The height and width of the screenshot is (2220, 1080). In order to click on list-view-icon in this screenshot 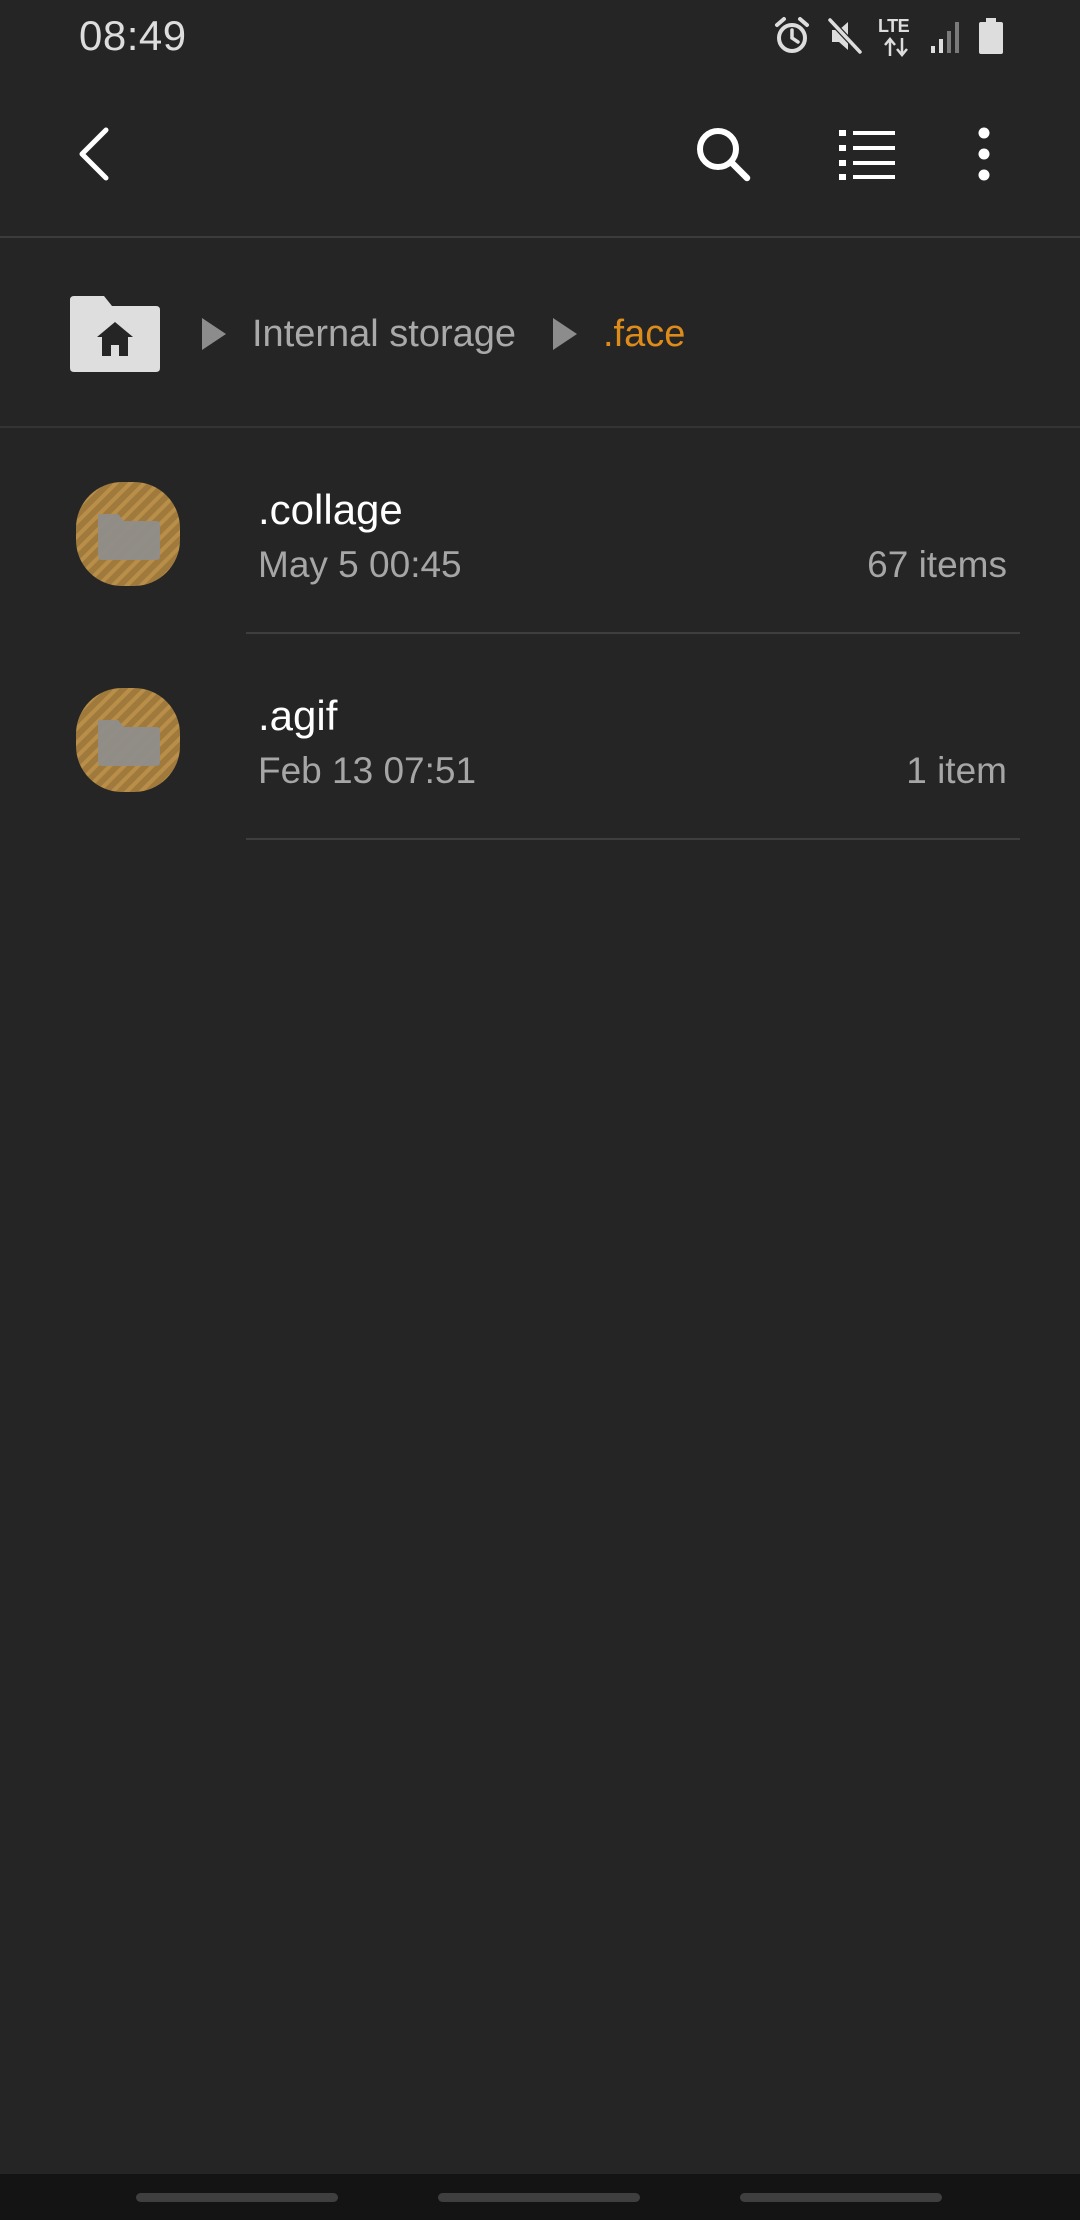, I will do `click(867, 156)`.